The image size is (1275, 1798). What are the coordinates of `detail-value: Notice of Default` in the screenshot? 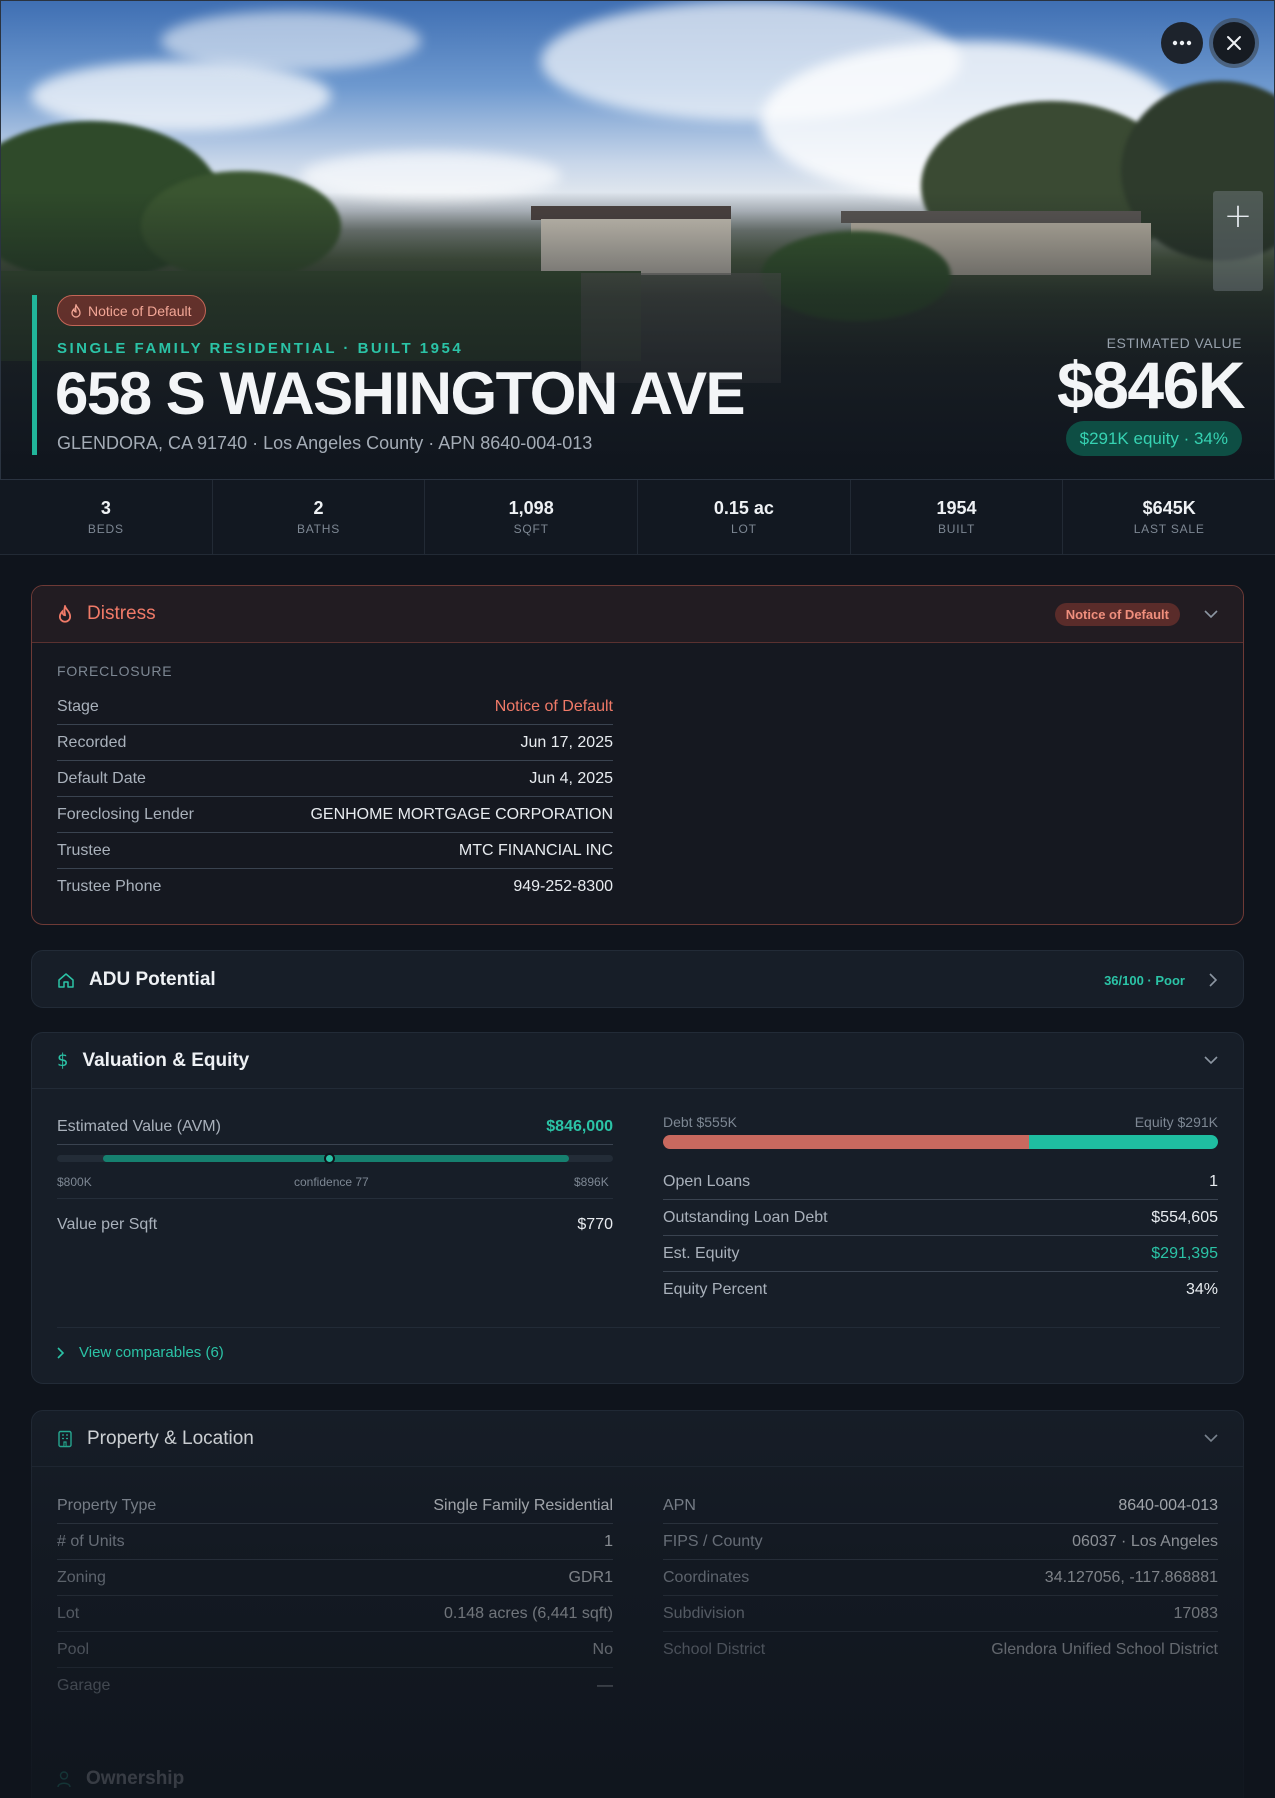 It's located at (553, 706).